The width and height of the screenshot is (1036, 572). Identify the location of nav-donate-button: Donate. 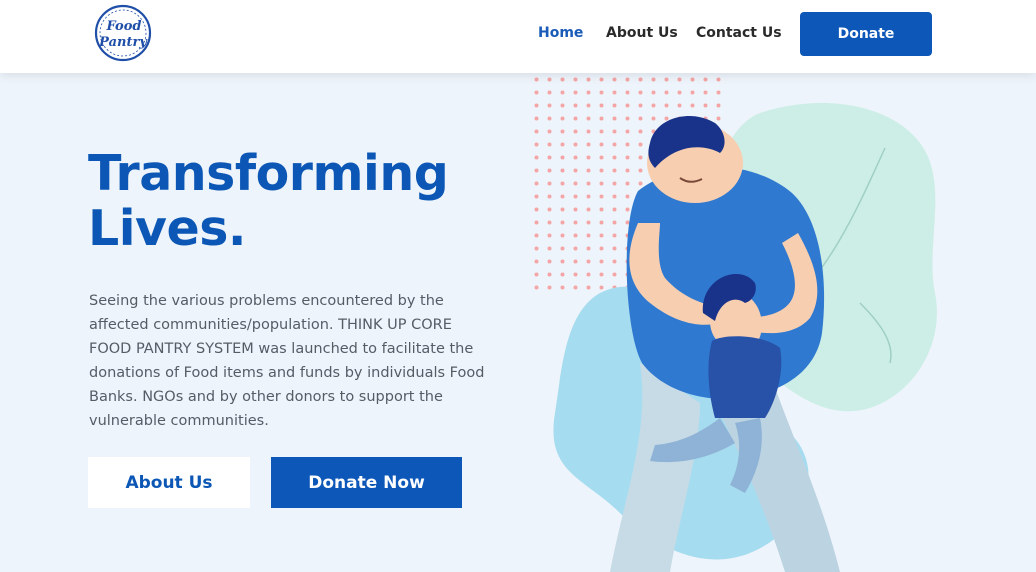
(866, 34).